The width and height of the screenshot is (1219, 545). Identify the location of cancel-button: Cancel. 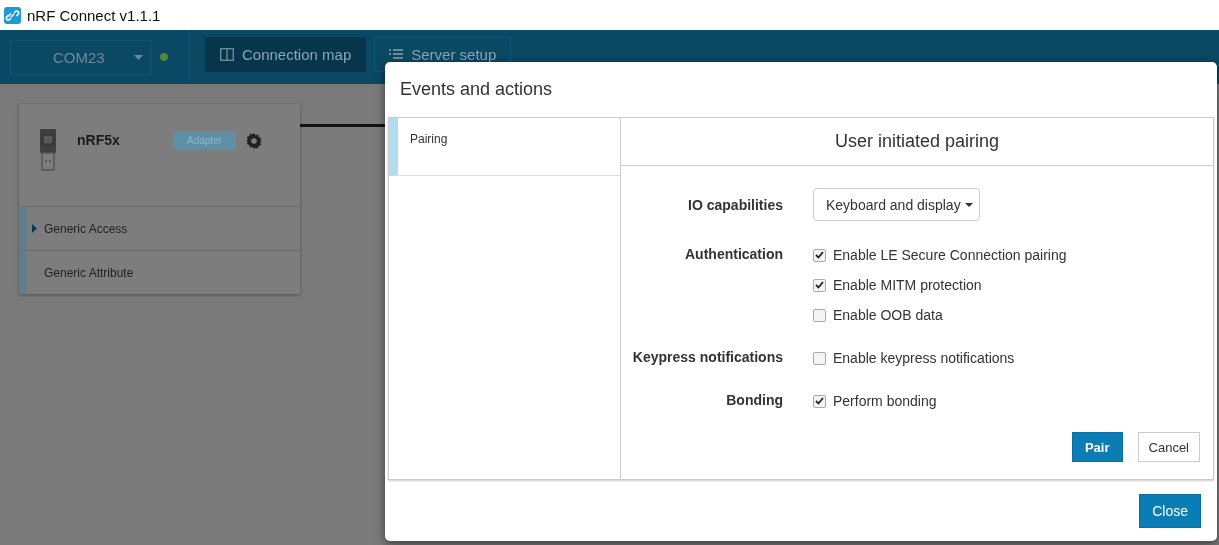
(1168, 447).